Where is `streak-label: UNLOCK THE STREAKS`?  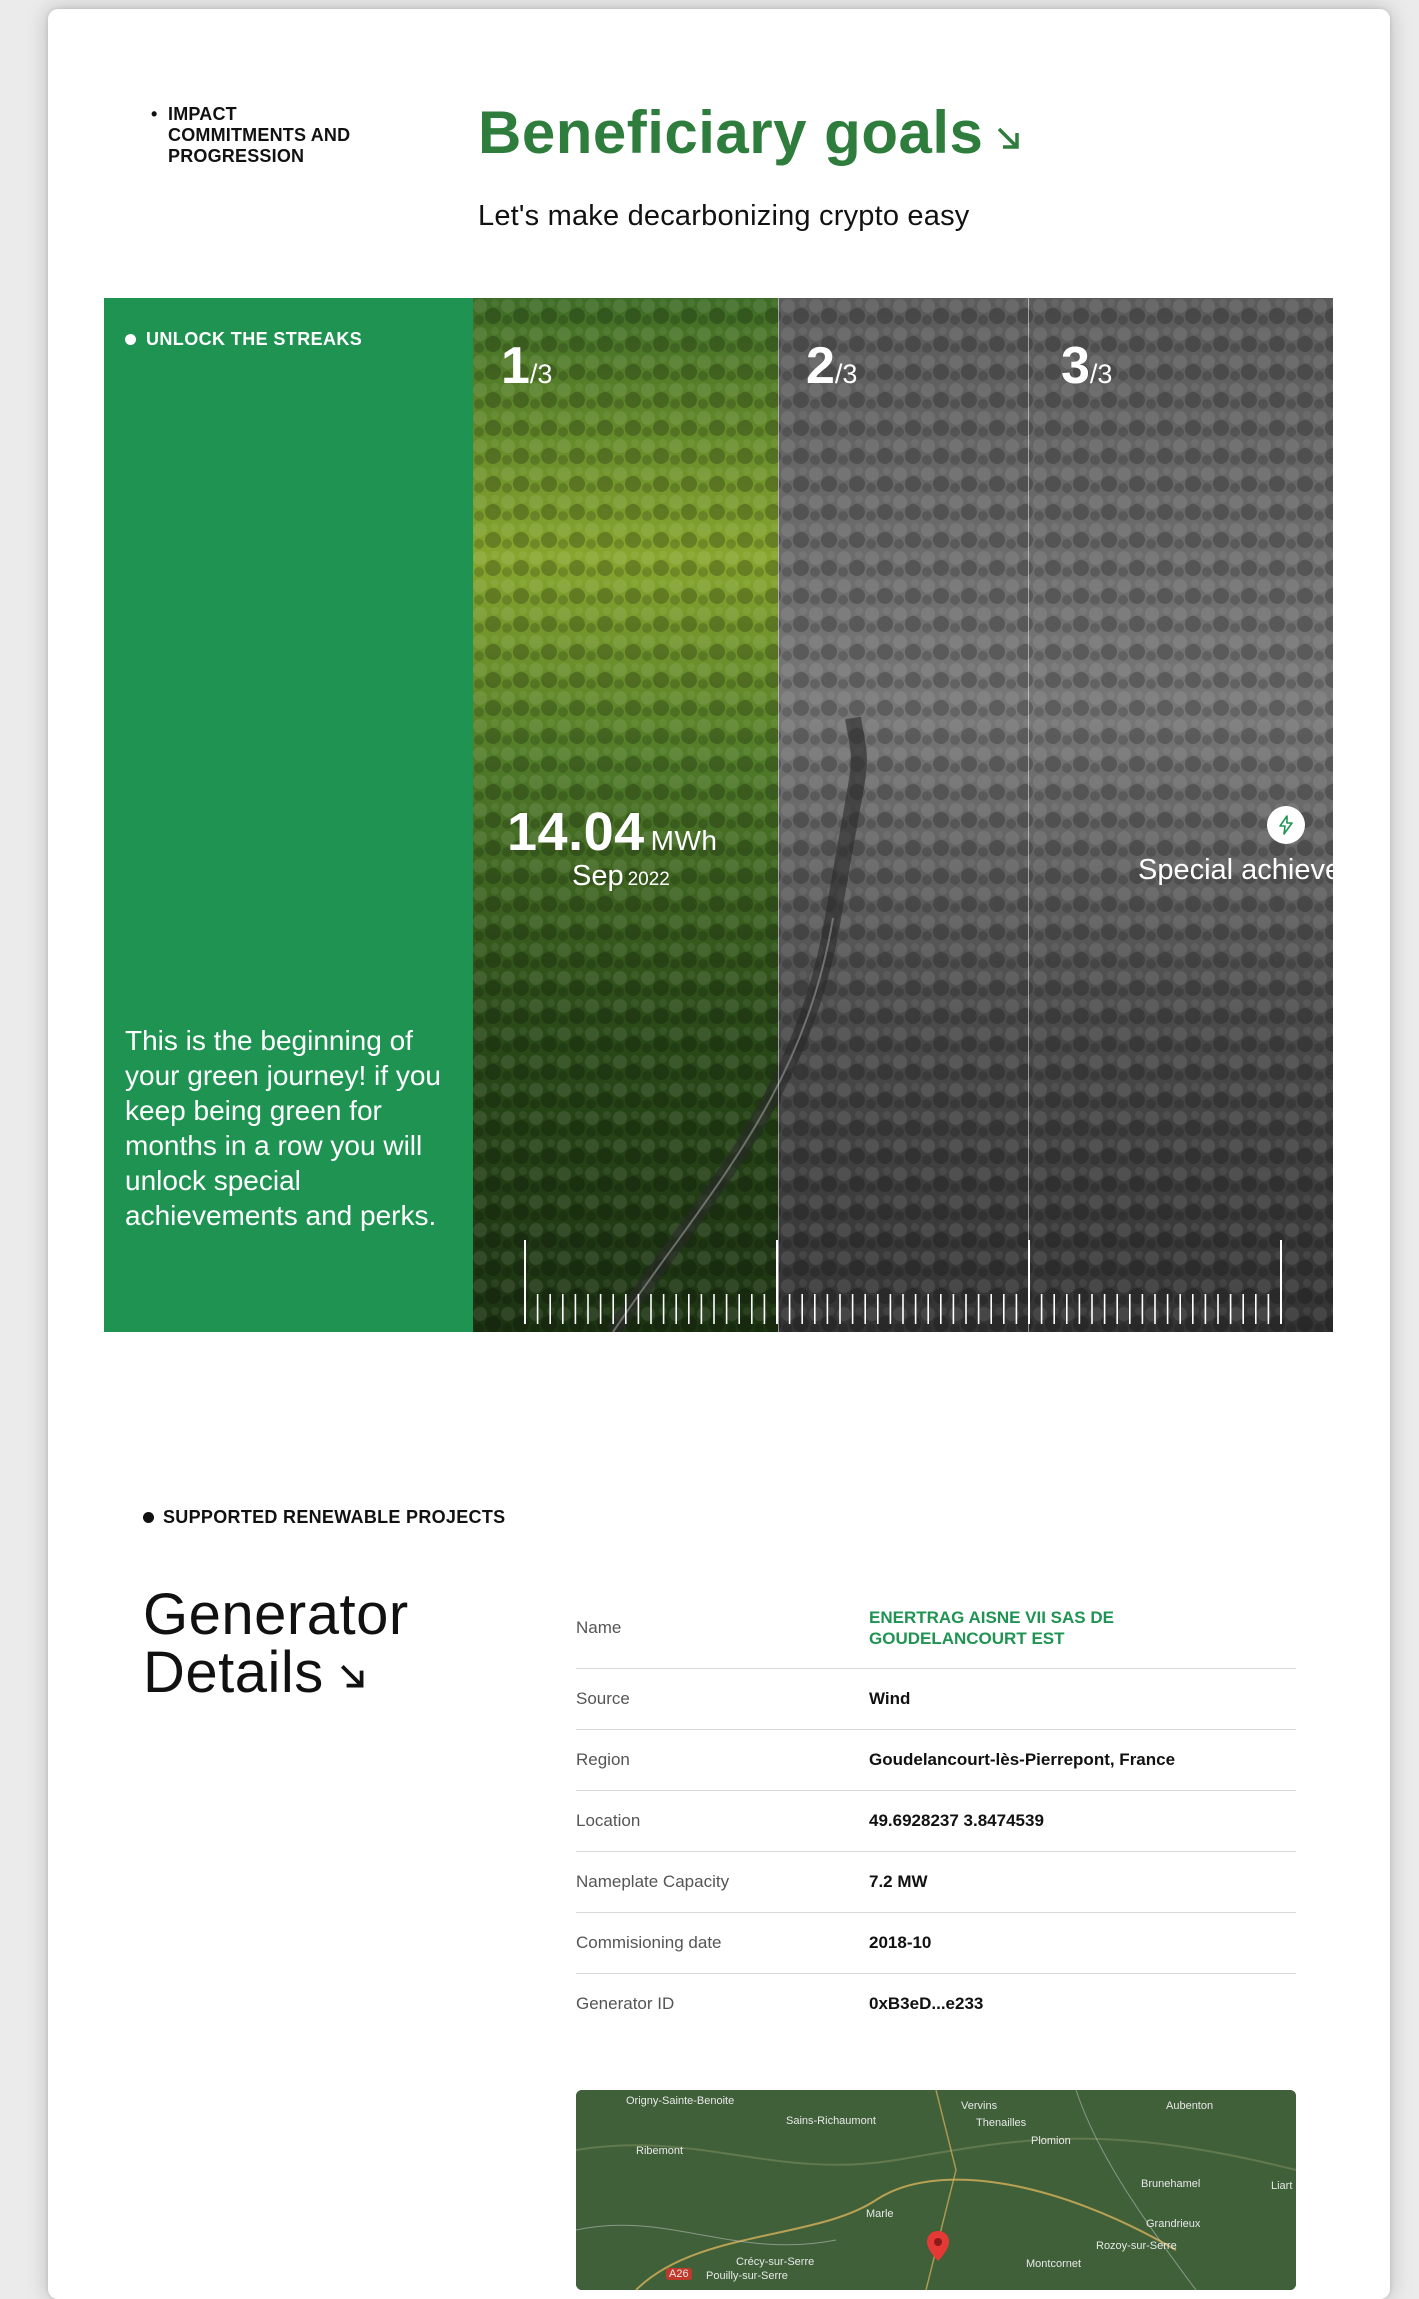
streak-label: UNLOCK THE STREAKS is located at coordinates (243, 339).